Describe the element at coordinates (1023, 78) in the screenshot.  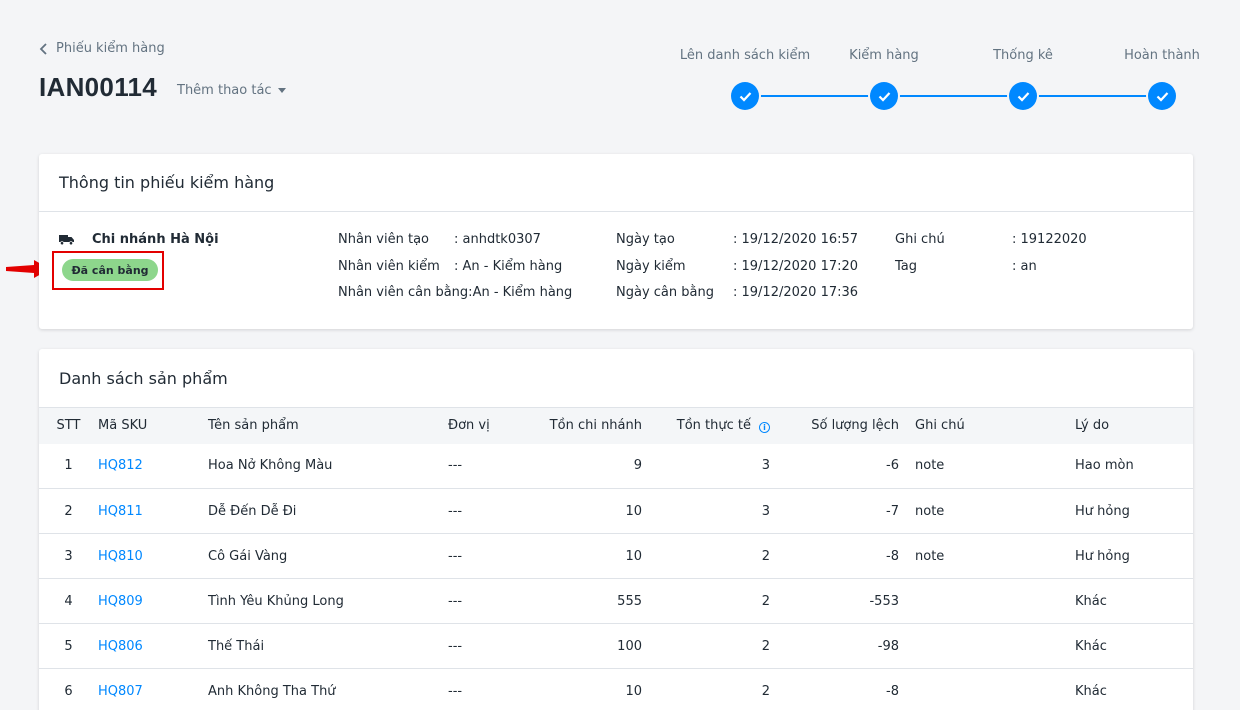
I see `step-3: Thống kê` at that location.